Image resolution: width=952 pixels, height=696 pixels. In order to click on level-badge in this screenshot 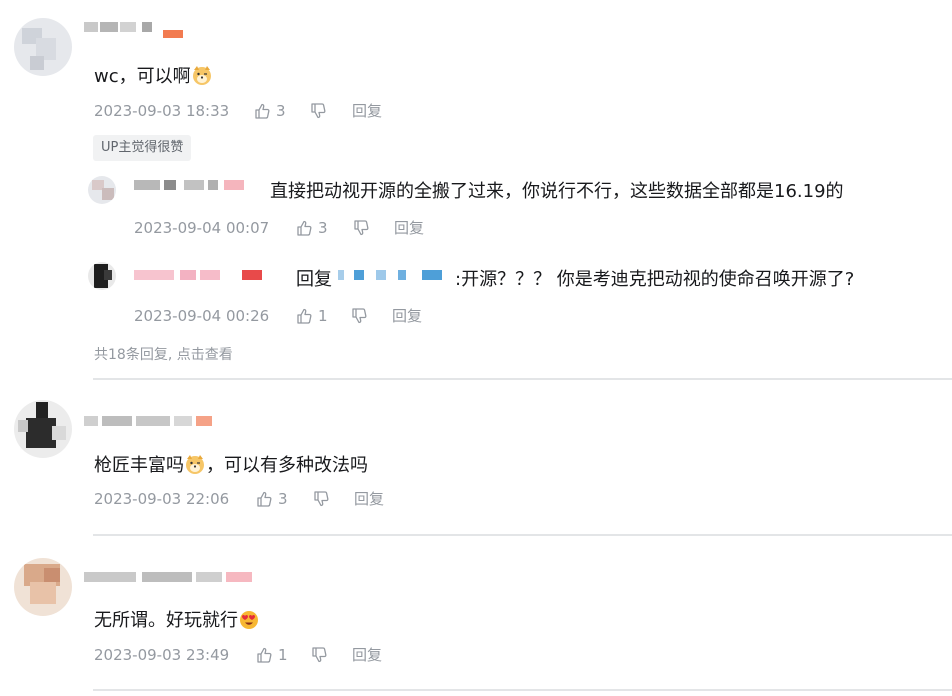, I will do `click(173, 34)`.